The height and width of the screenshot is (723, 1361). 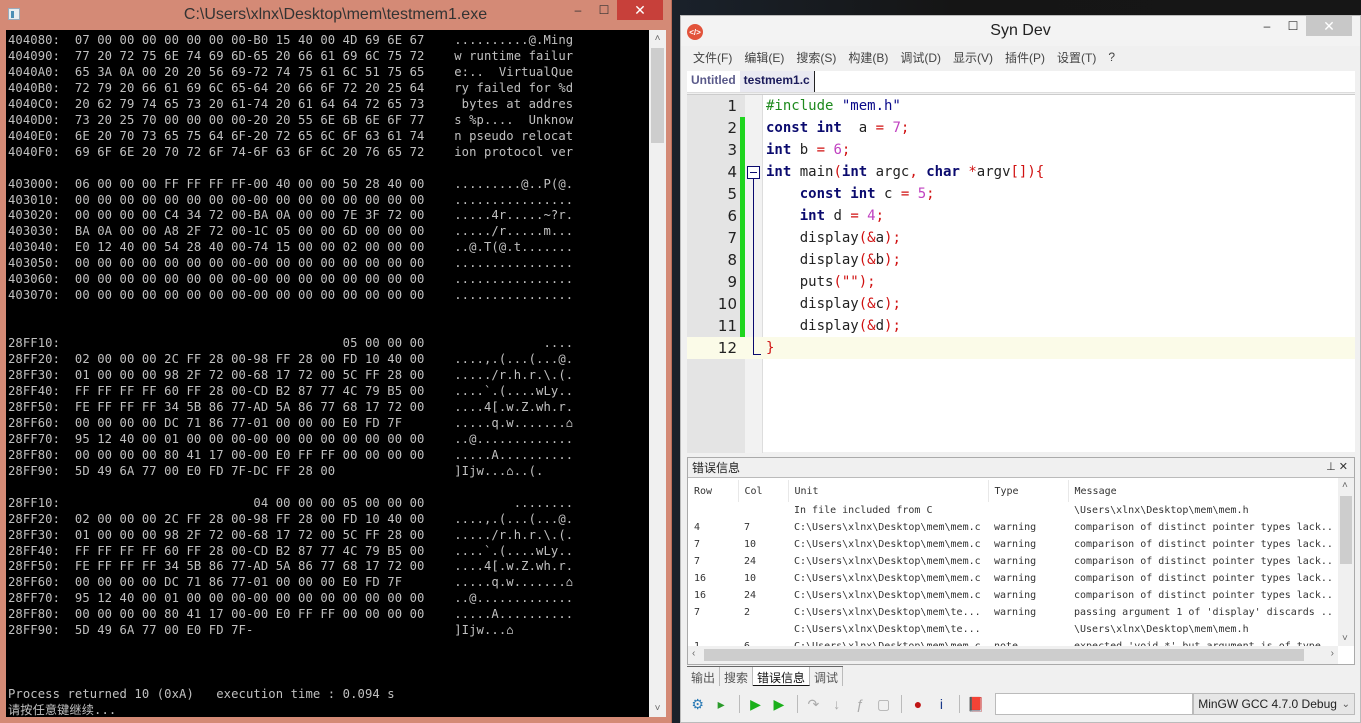 What do you see at coordinates (883, 704) in the screenshot?
I see `watch-window-icon: ▢` at bounding box center [883, 704].